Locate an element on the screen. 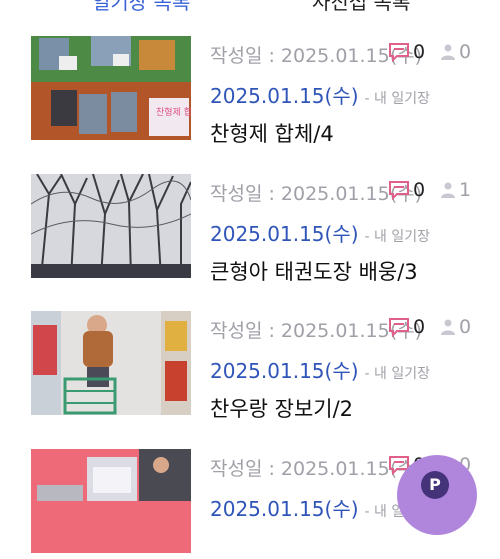 This screenshot has height=559, width=500. floating-action-button: P is located at coordinates (437, 495).